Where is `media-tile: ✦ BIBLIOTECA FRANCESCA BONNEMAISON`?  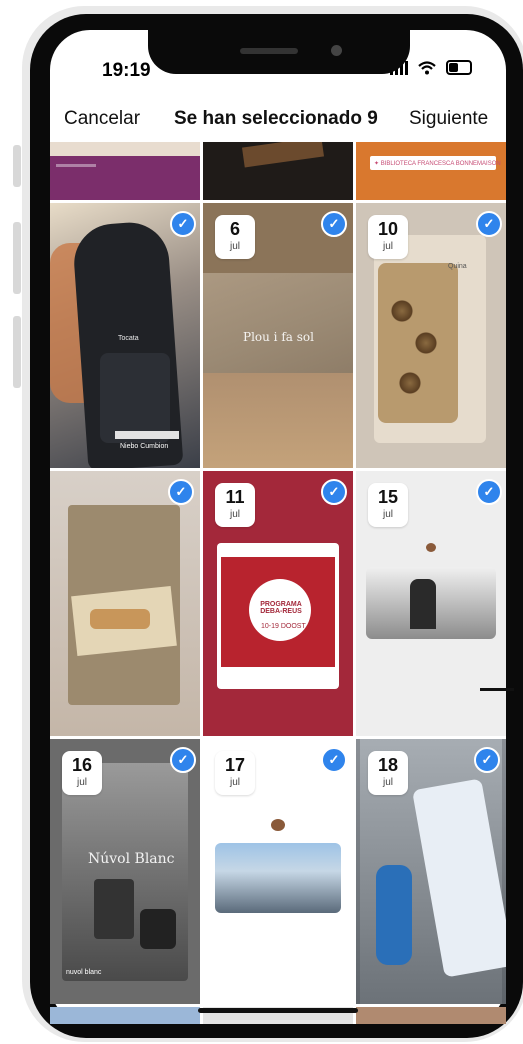
media-tile: ✦ BIBLIOTECA FRANCESCA BONNEMAISON is located at coordinates (431, 171).